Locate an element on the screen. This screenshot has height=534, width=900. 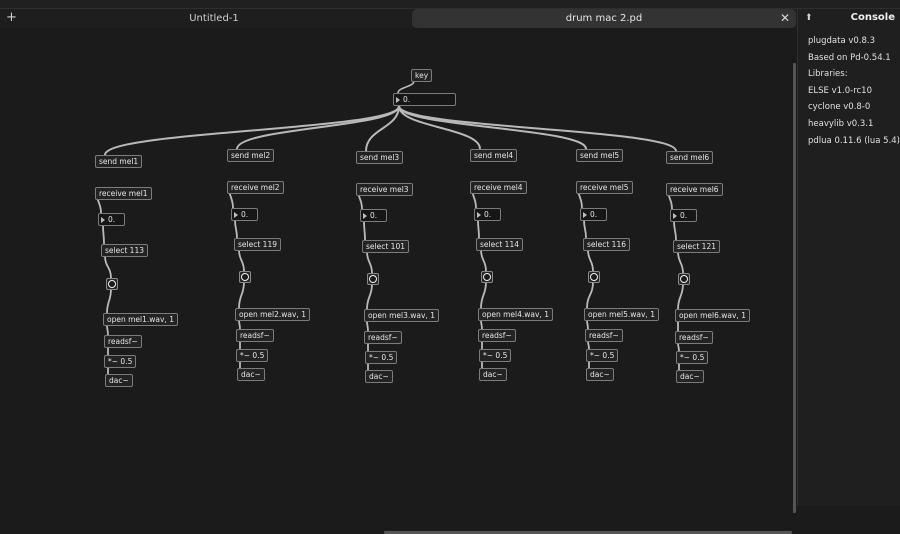
master-number-box: 0. is located at coordinates (424, 99).